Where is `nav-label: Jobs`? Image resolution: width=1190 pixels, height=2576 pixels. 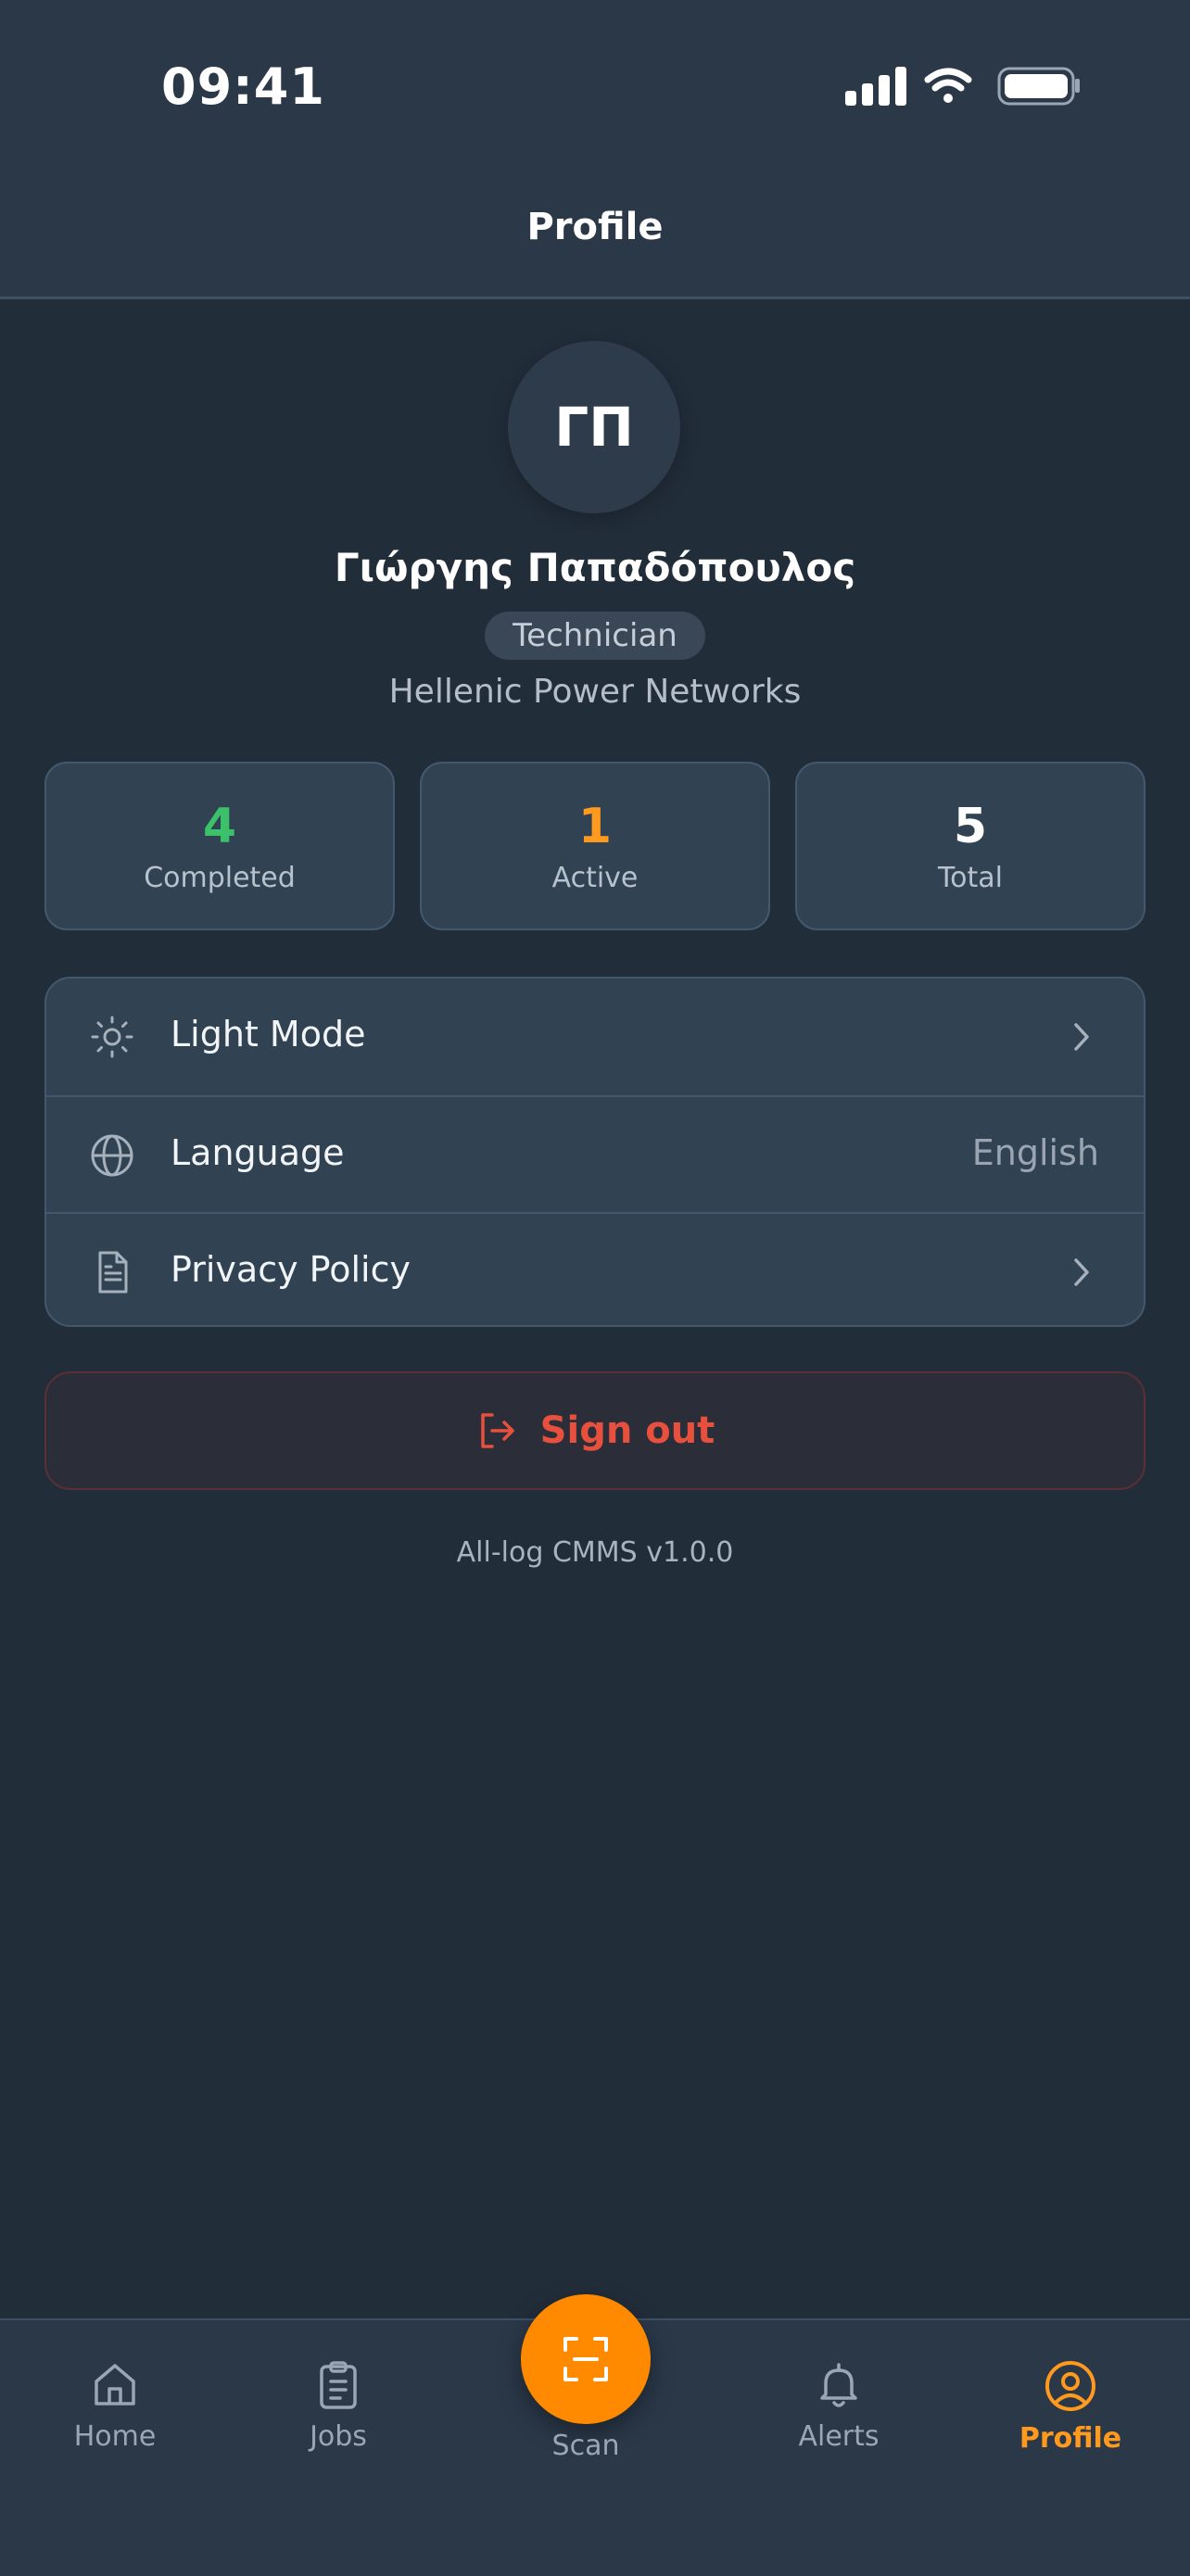
nav-label: Jobs is located at coordinates (338, 2436).